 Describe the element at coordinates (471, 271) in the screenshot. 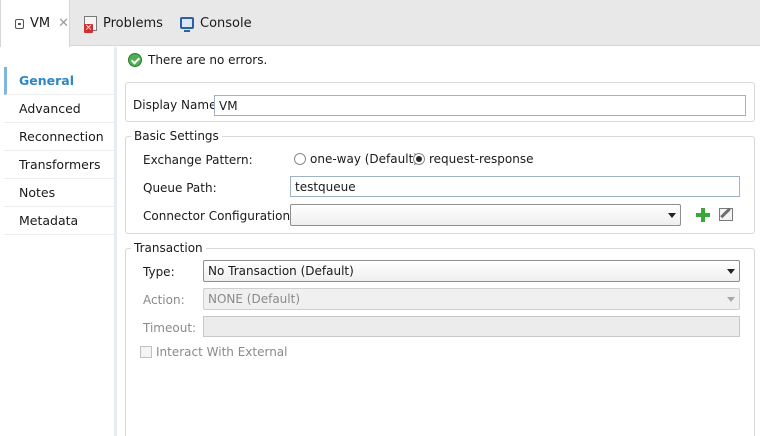

I see `transaction-type-select: No Transaction (Default)` at that location.